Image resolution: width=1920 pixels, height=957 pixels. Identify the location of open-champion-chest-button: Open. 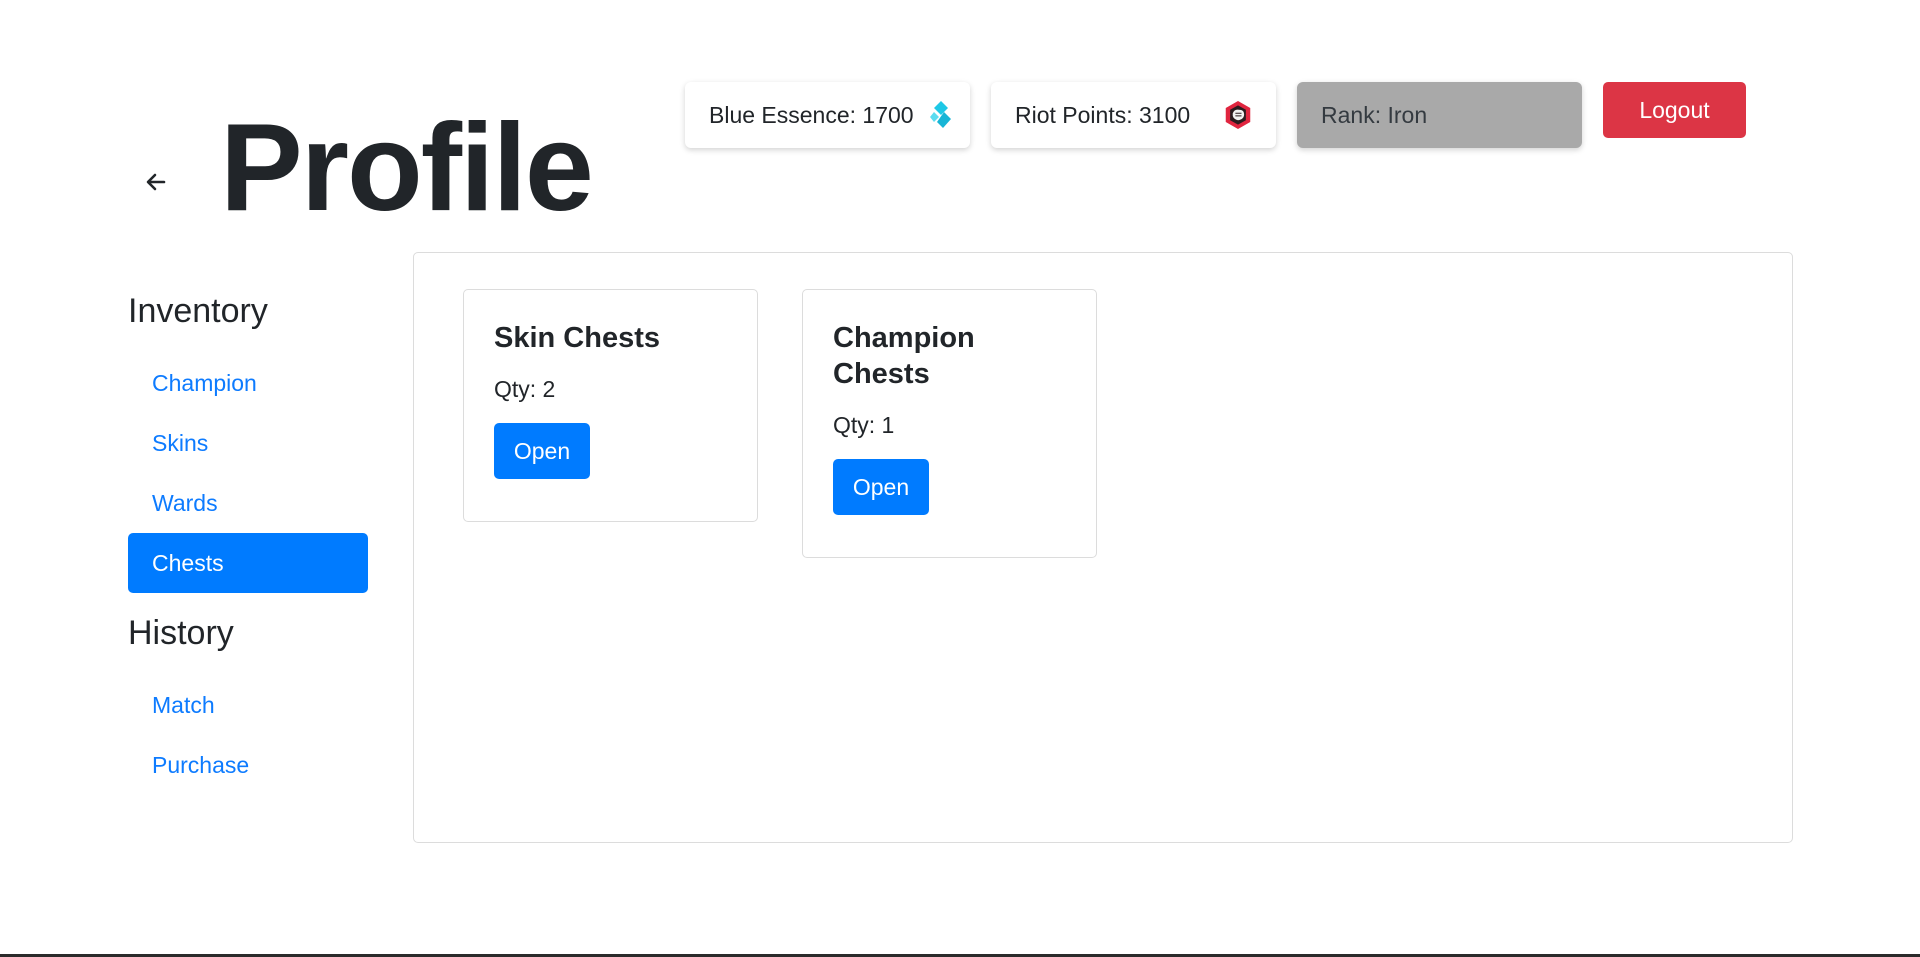
(881, 487).